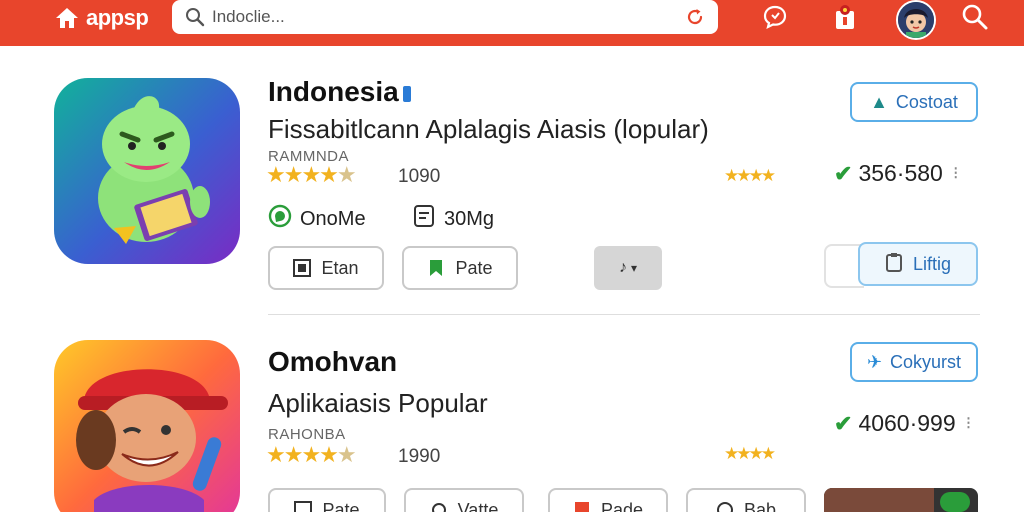 Image resolution: width=1024 pixels, height=512 pixels. What do you see at coordinates (624, 314) in the screenshot?
I see `divider` at bounding box center [624, 314].